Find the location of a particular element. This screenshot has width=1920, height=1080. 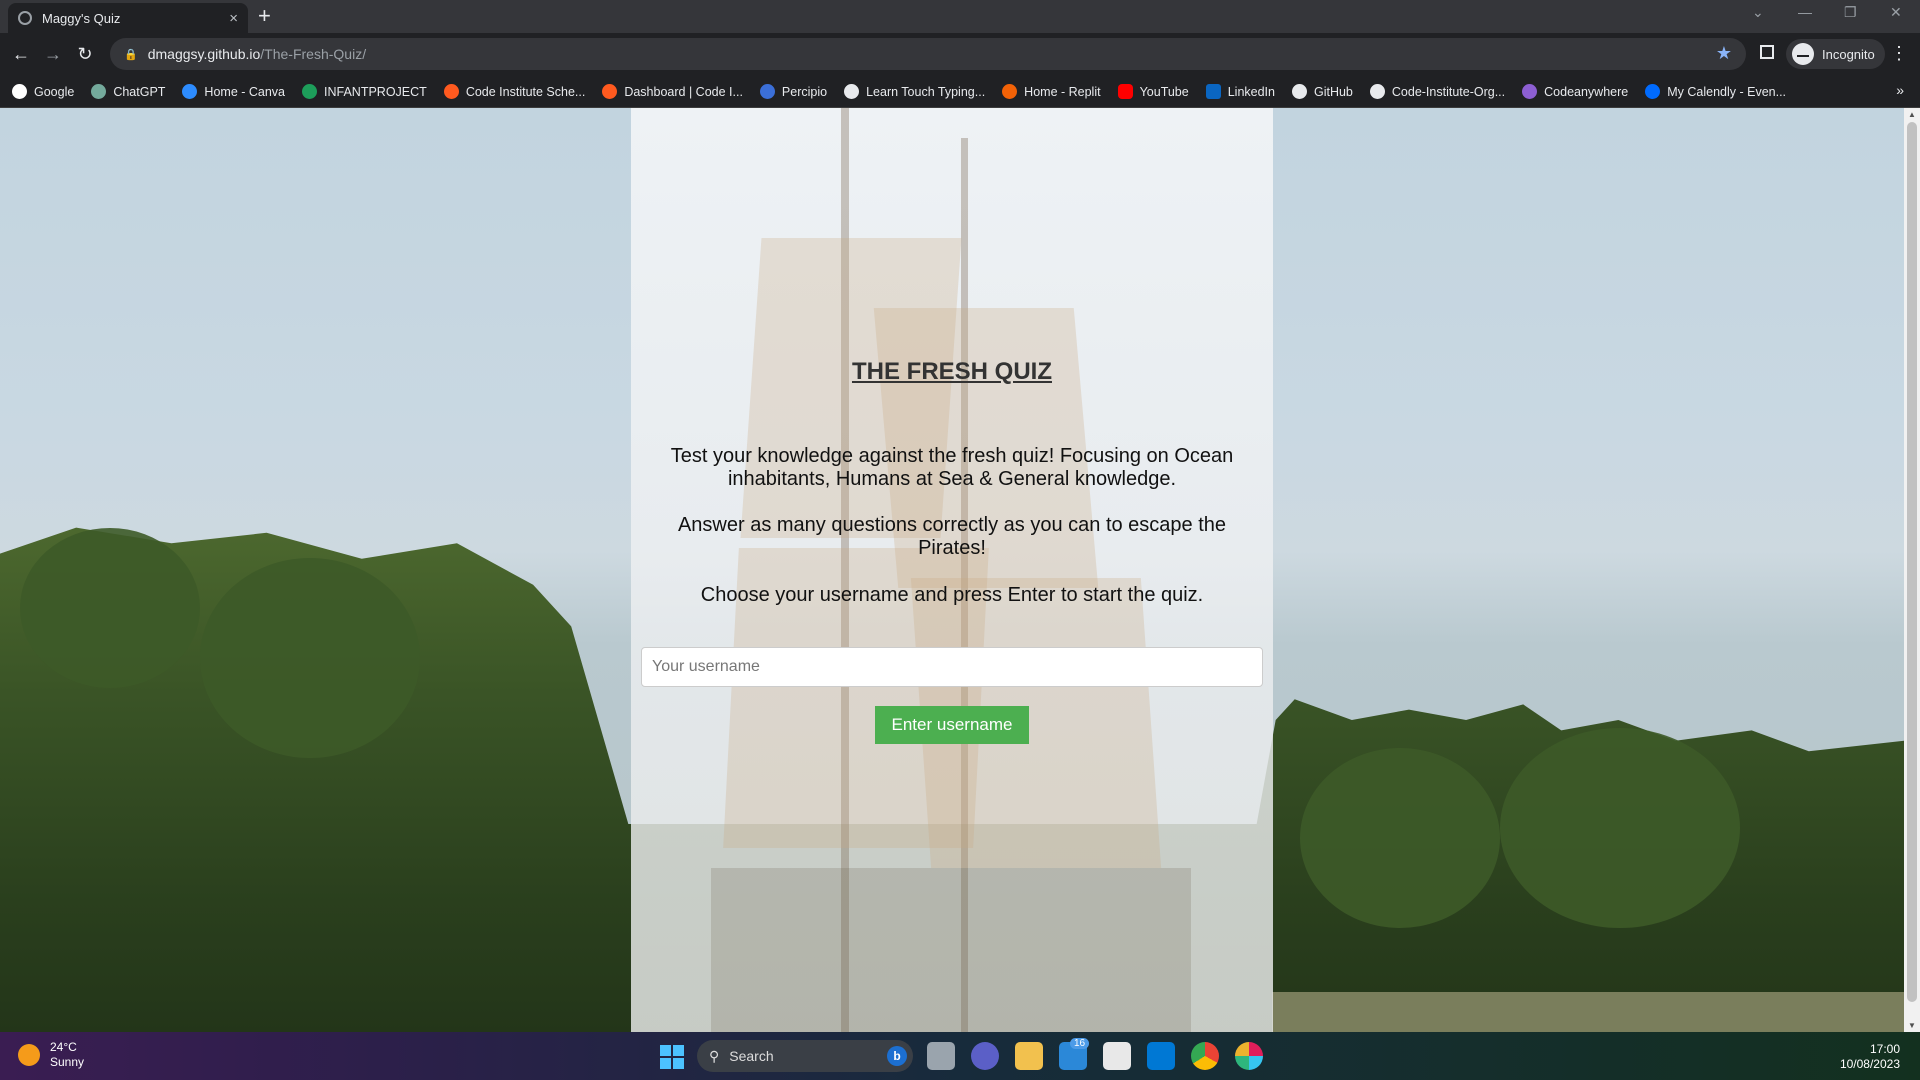

close-tab-icon: × is located at coordinates (233, 18).